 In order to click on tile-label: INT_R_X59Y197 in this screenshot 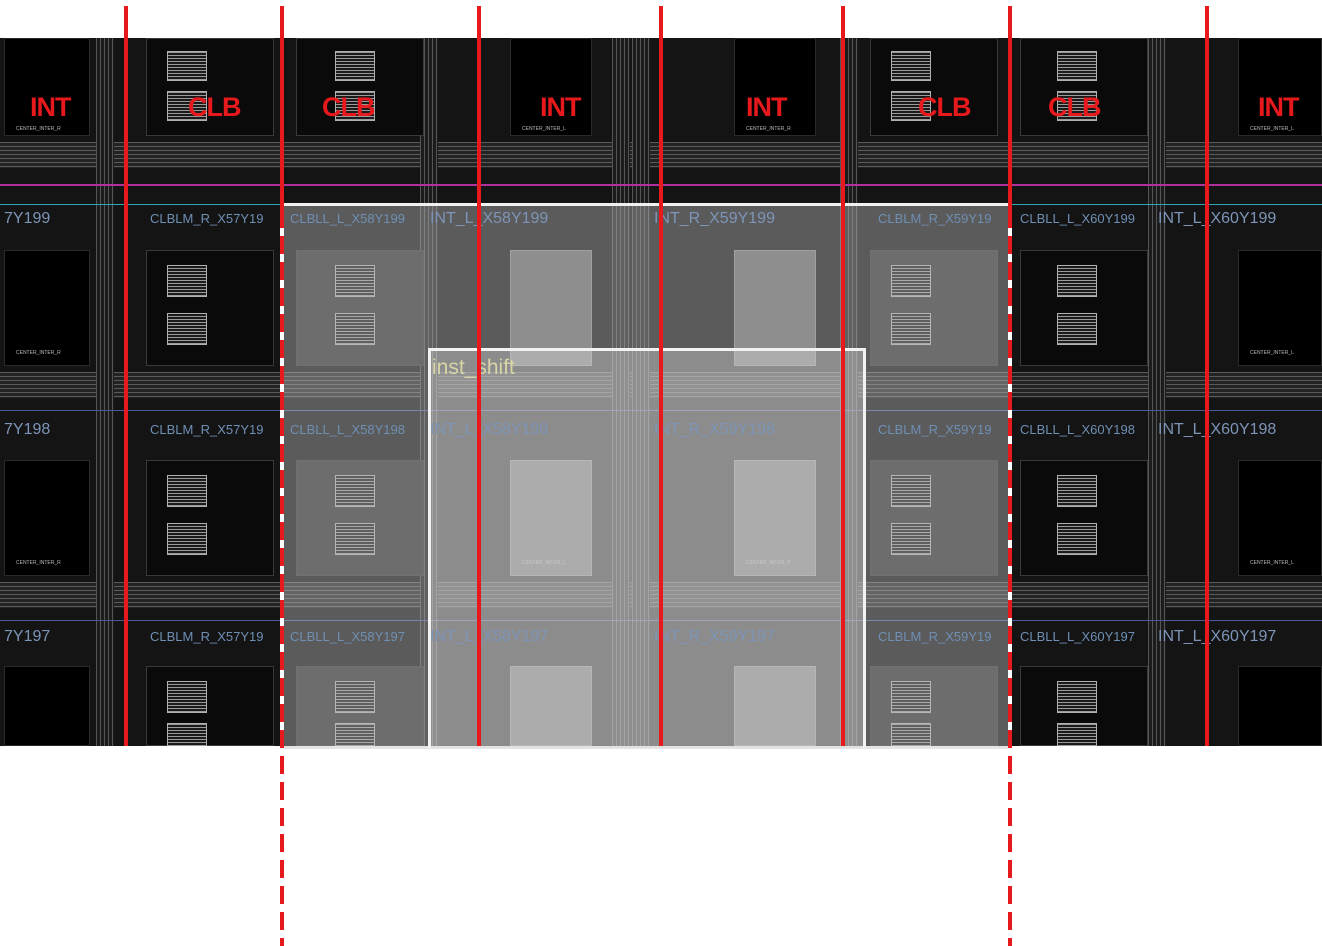, I will do `click(714, 636)`.